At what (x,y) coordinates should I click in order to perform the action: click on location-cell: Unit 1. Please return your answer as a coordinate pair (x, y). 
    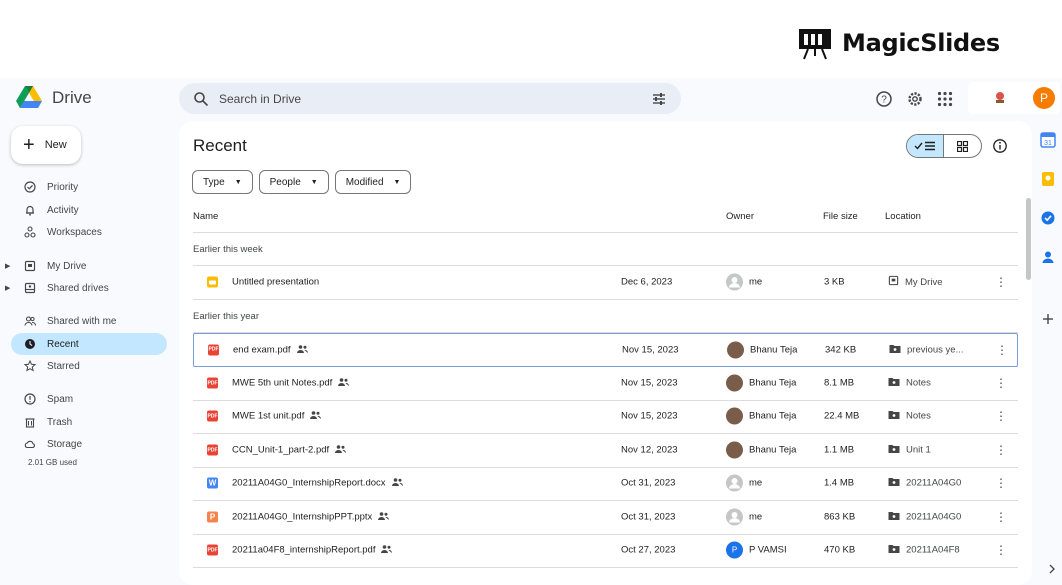
    Looking at the image, I should click on (909, 450).